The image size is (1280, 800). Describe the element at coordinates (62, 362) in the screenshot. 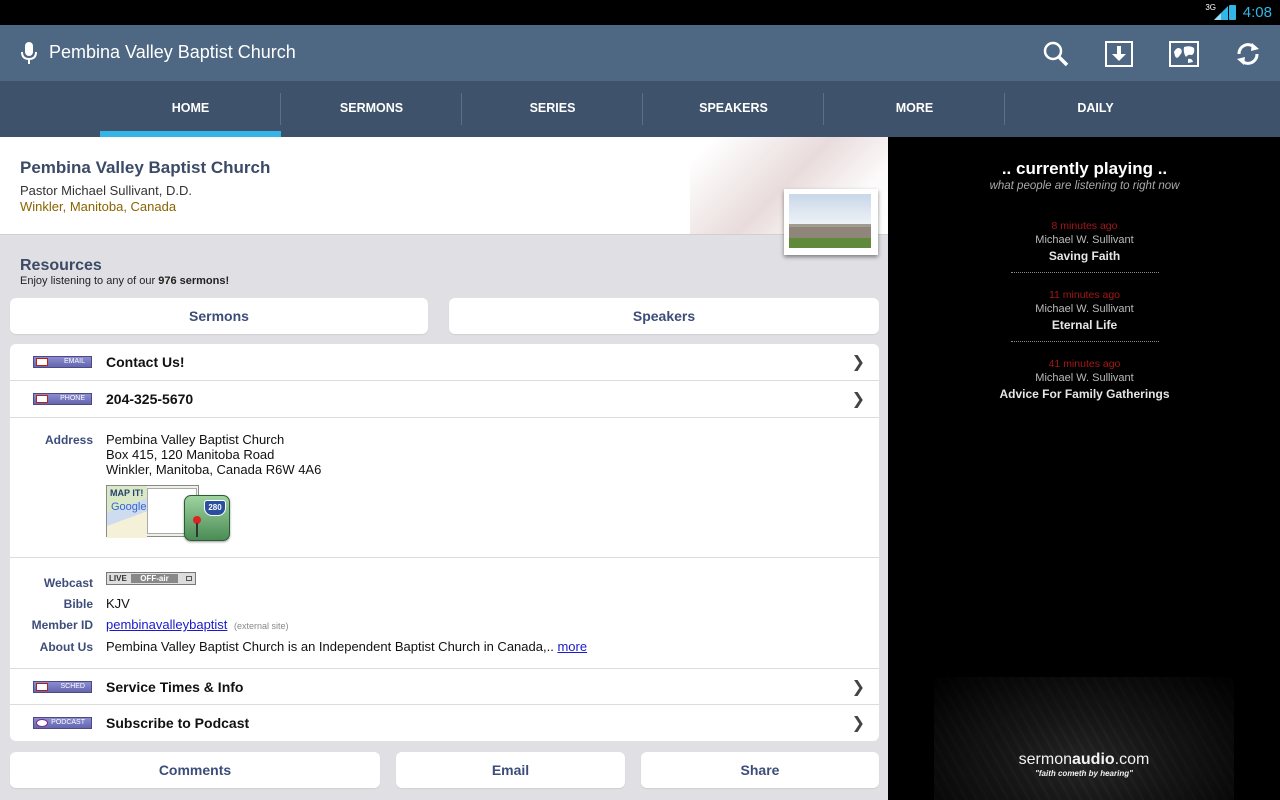

I see `email-badge-icon: EMAIL` at that location.